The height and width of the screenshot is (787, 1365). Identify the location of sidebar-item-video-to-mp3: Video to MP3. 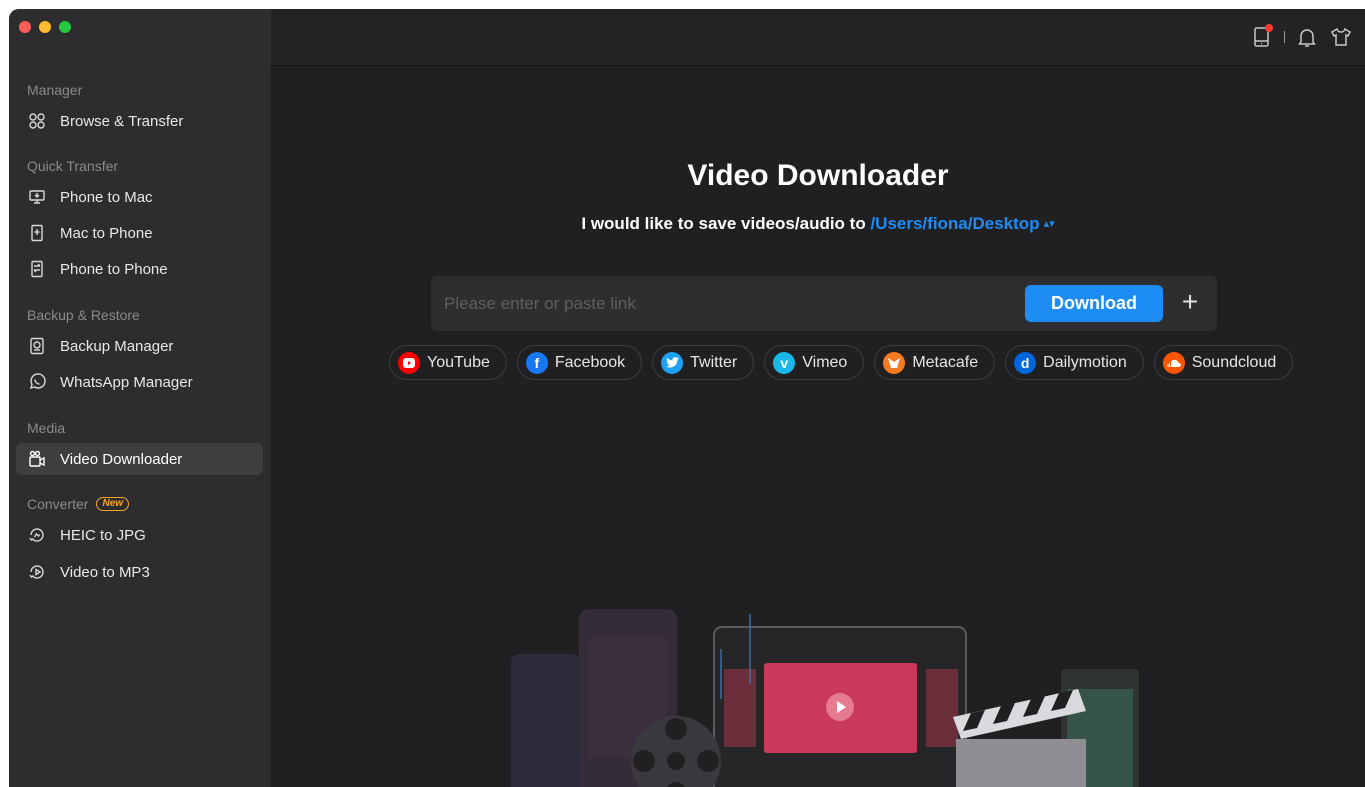
(139, 572).